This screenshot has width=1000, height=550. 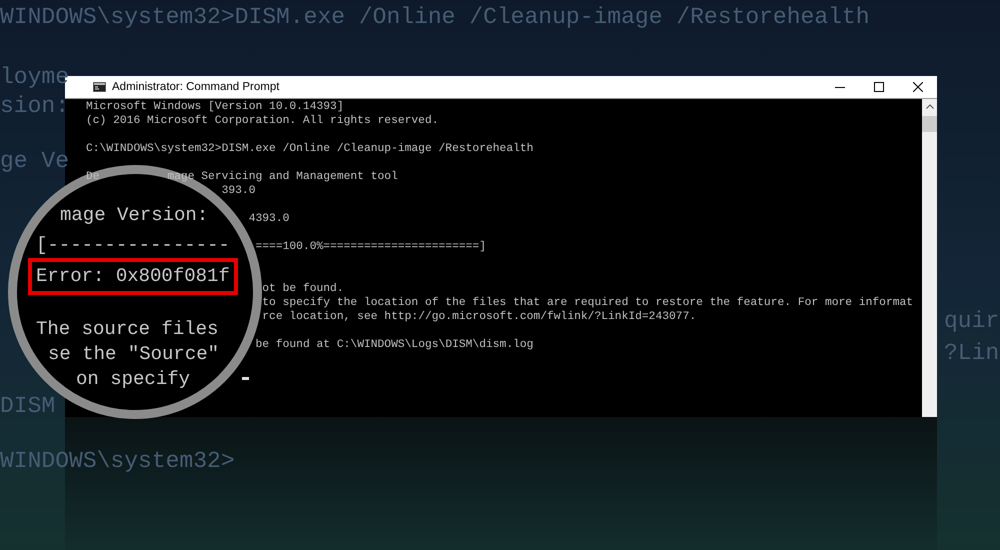 What do you see at coordinates (196, 87) in the screenshot?
I see `window-title: Administrator: Command Prompt` at bounding box center [196, 87].